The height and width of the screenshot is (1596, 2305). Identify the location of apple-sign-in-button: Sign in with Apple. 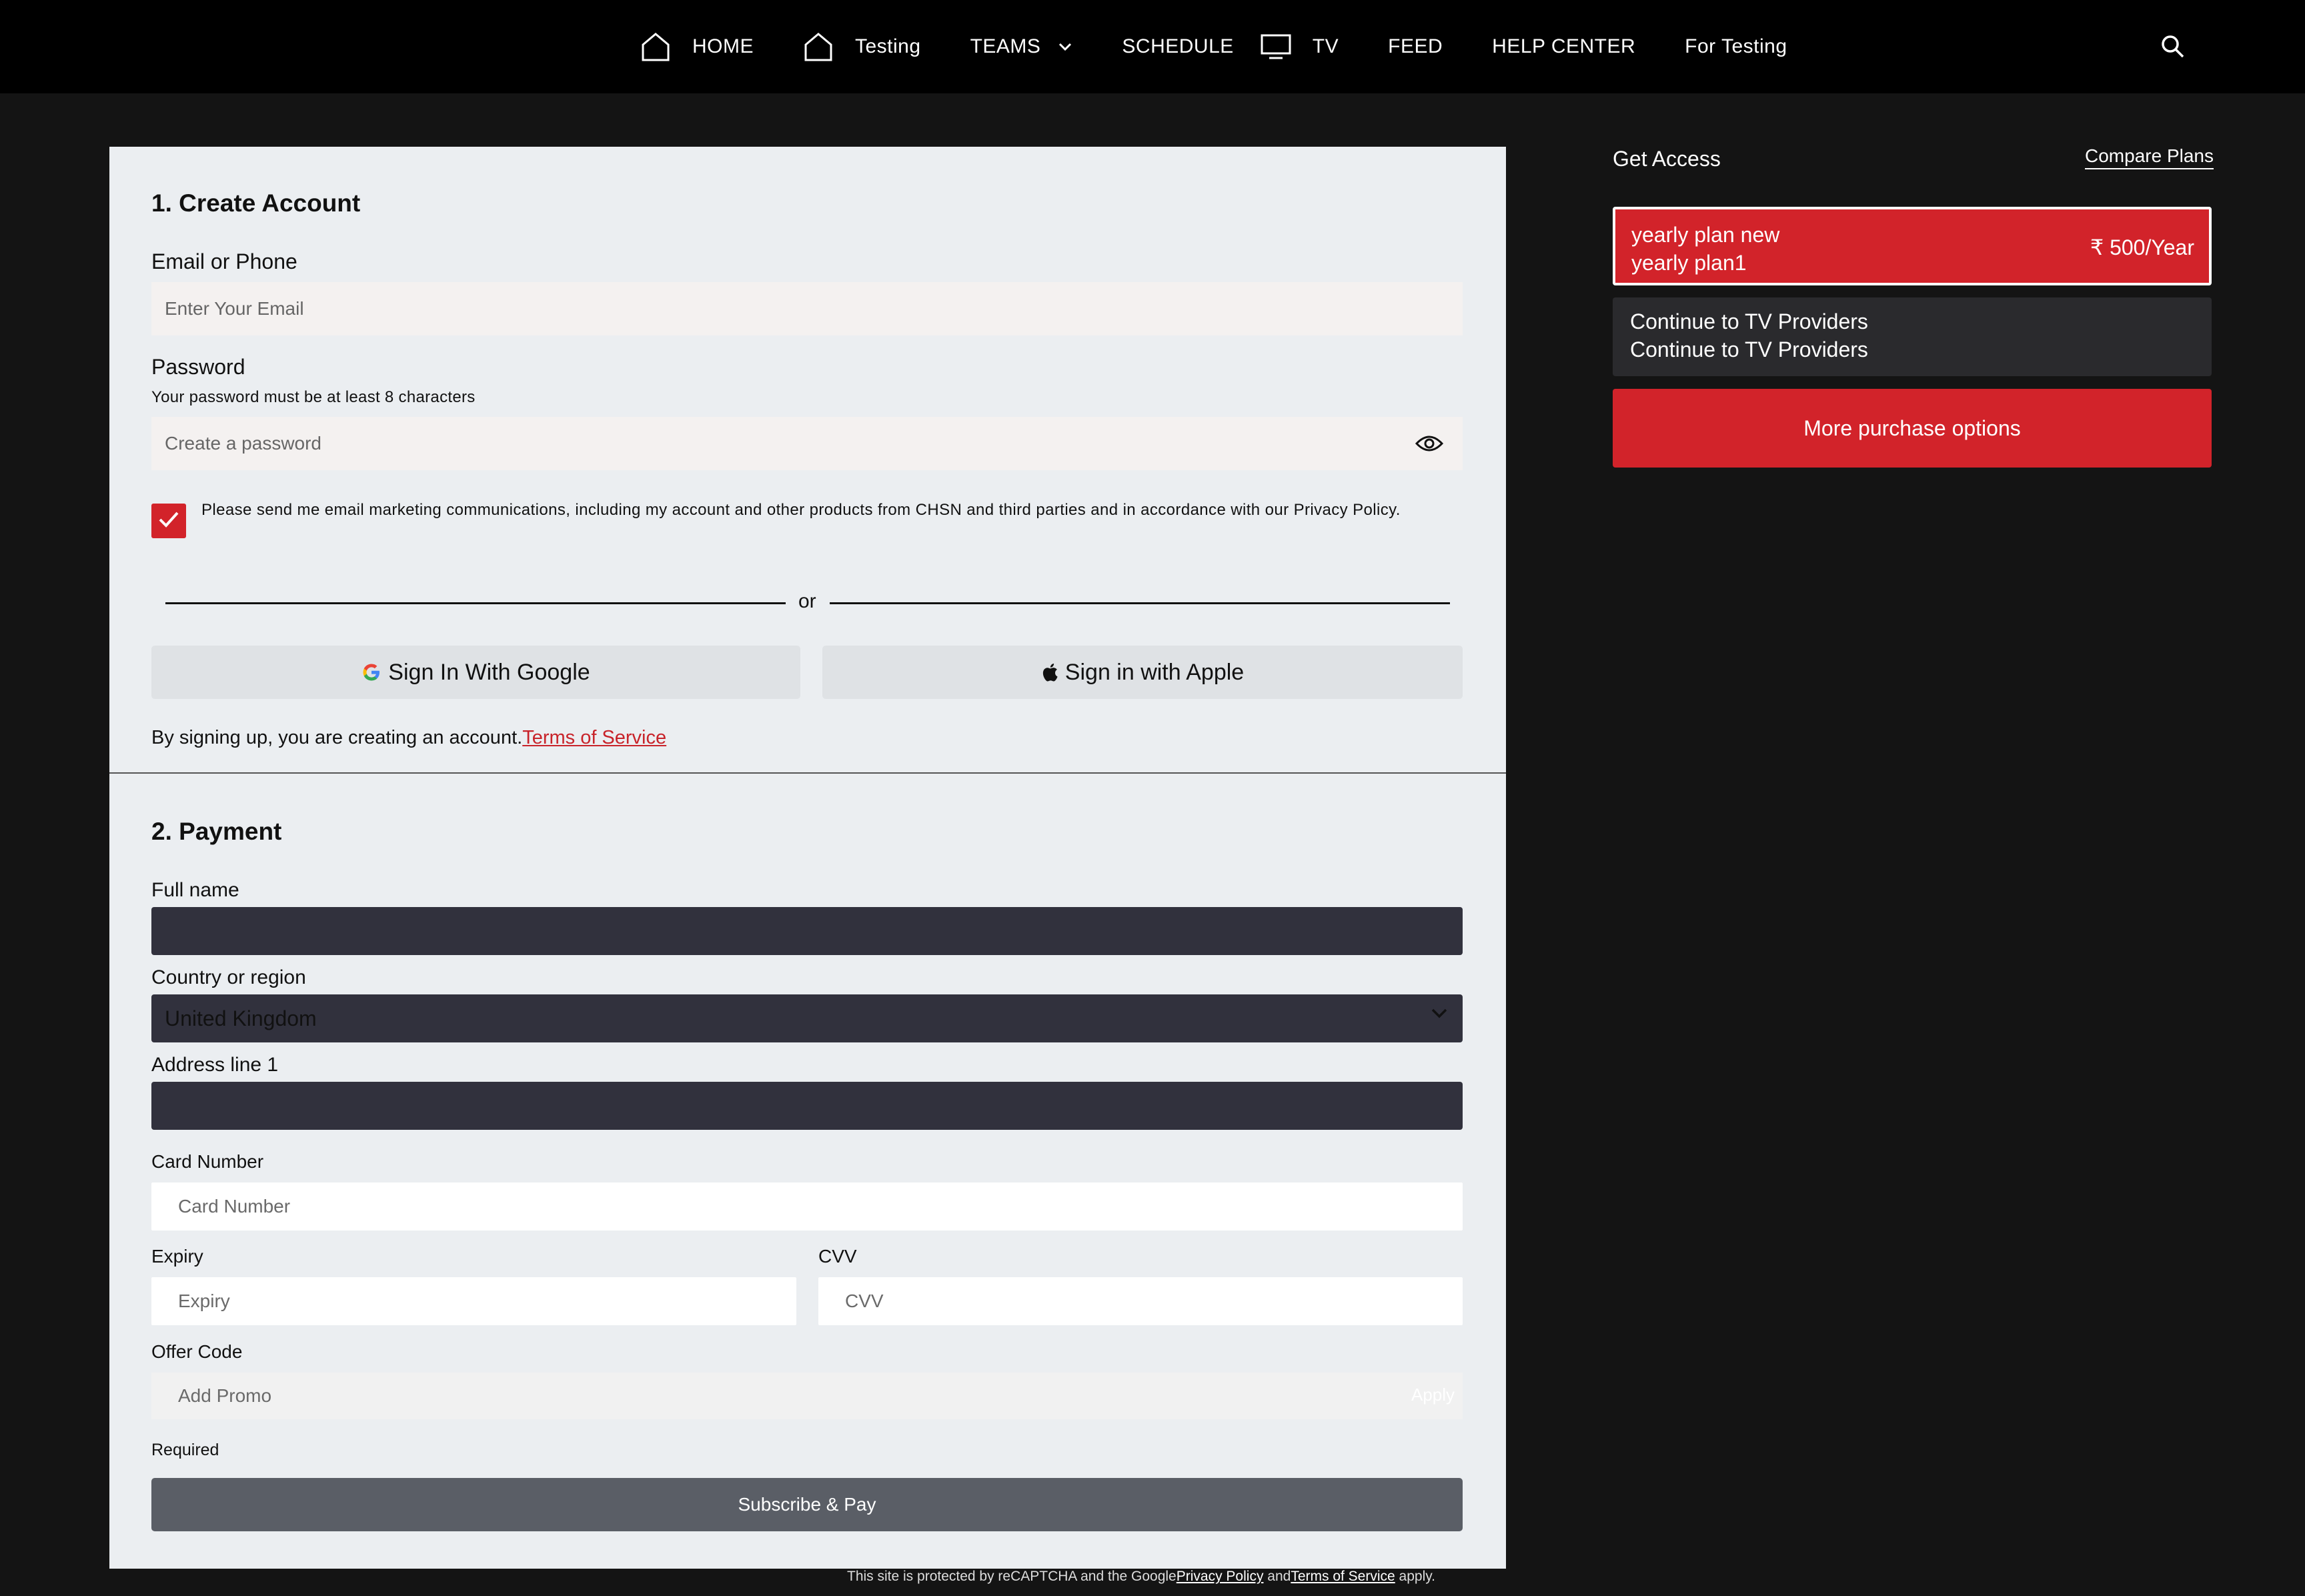
(1142, 672).